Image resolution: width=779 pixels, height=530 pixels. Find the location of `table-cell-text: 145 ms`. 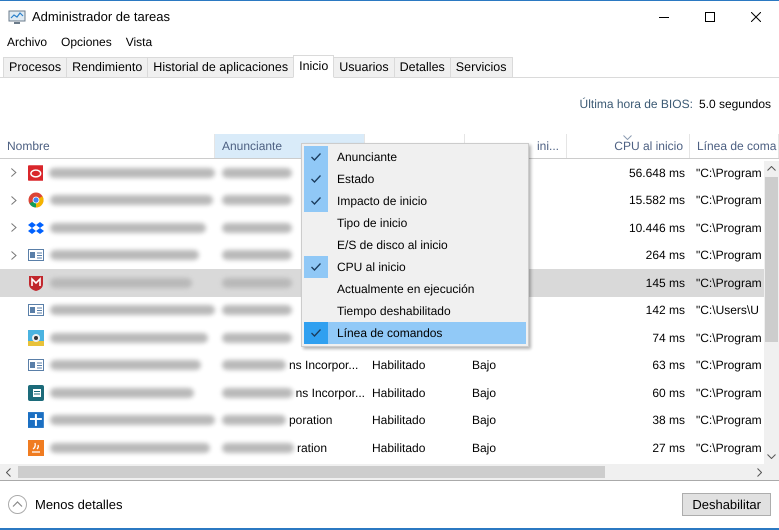

table-cell-text: 145 ms is located at coordinates (665, 283).